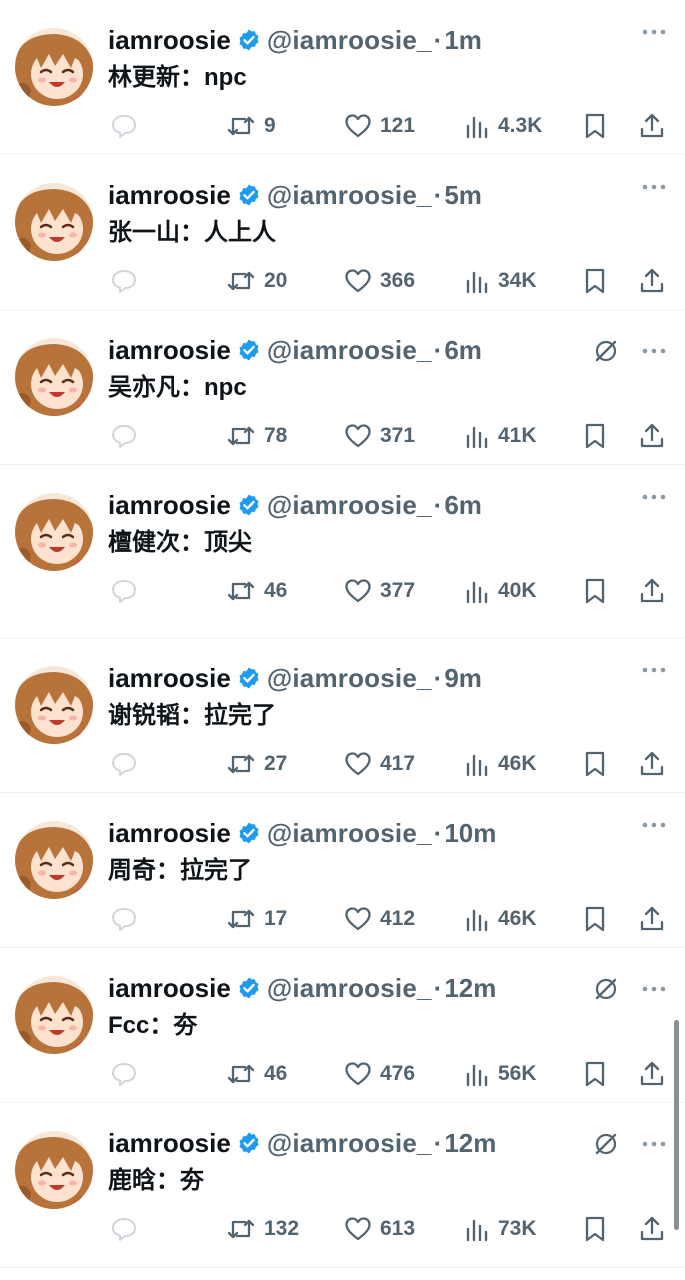 Image resolution: width=685 pixels, height=1280 pixels. Describe the element at coordinates (379, 1229) in the screenshot. I see `like-button: 613` at that location.